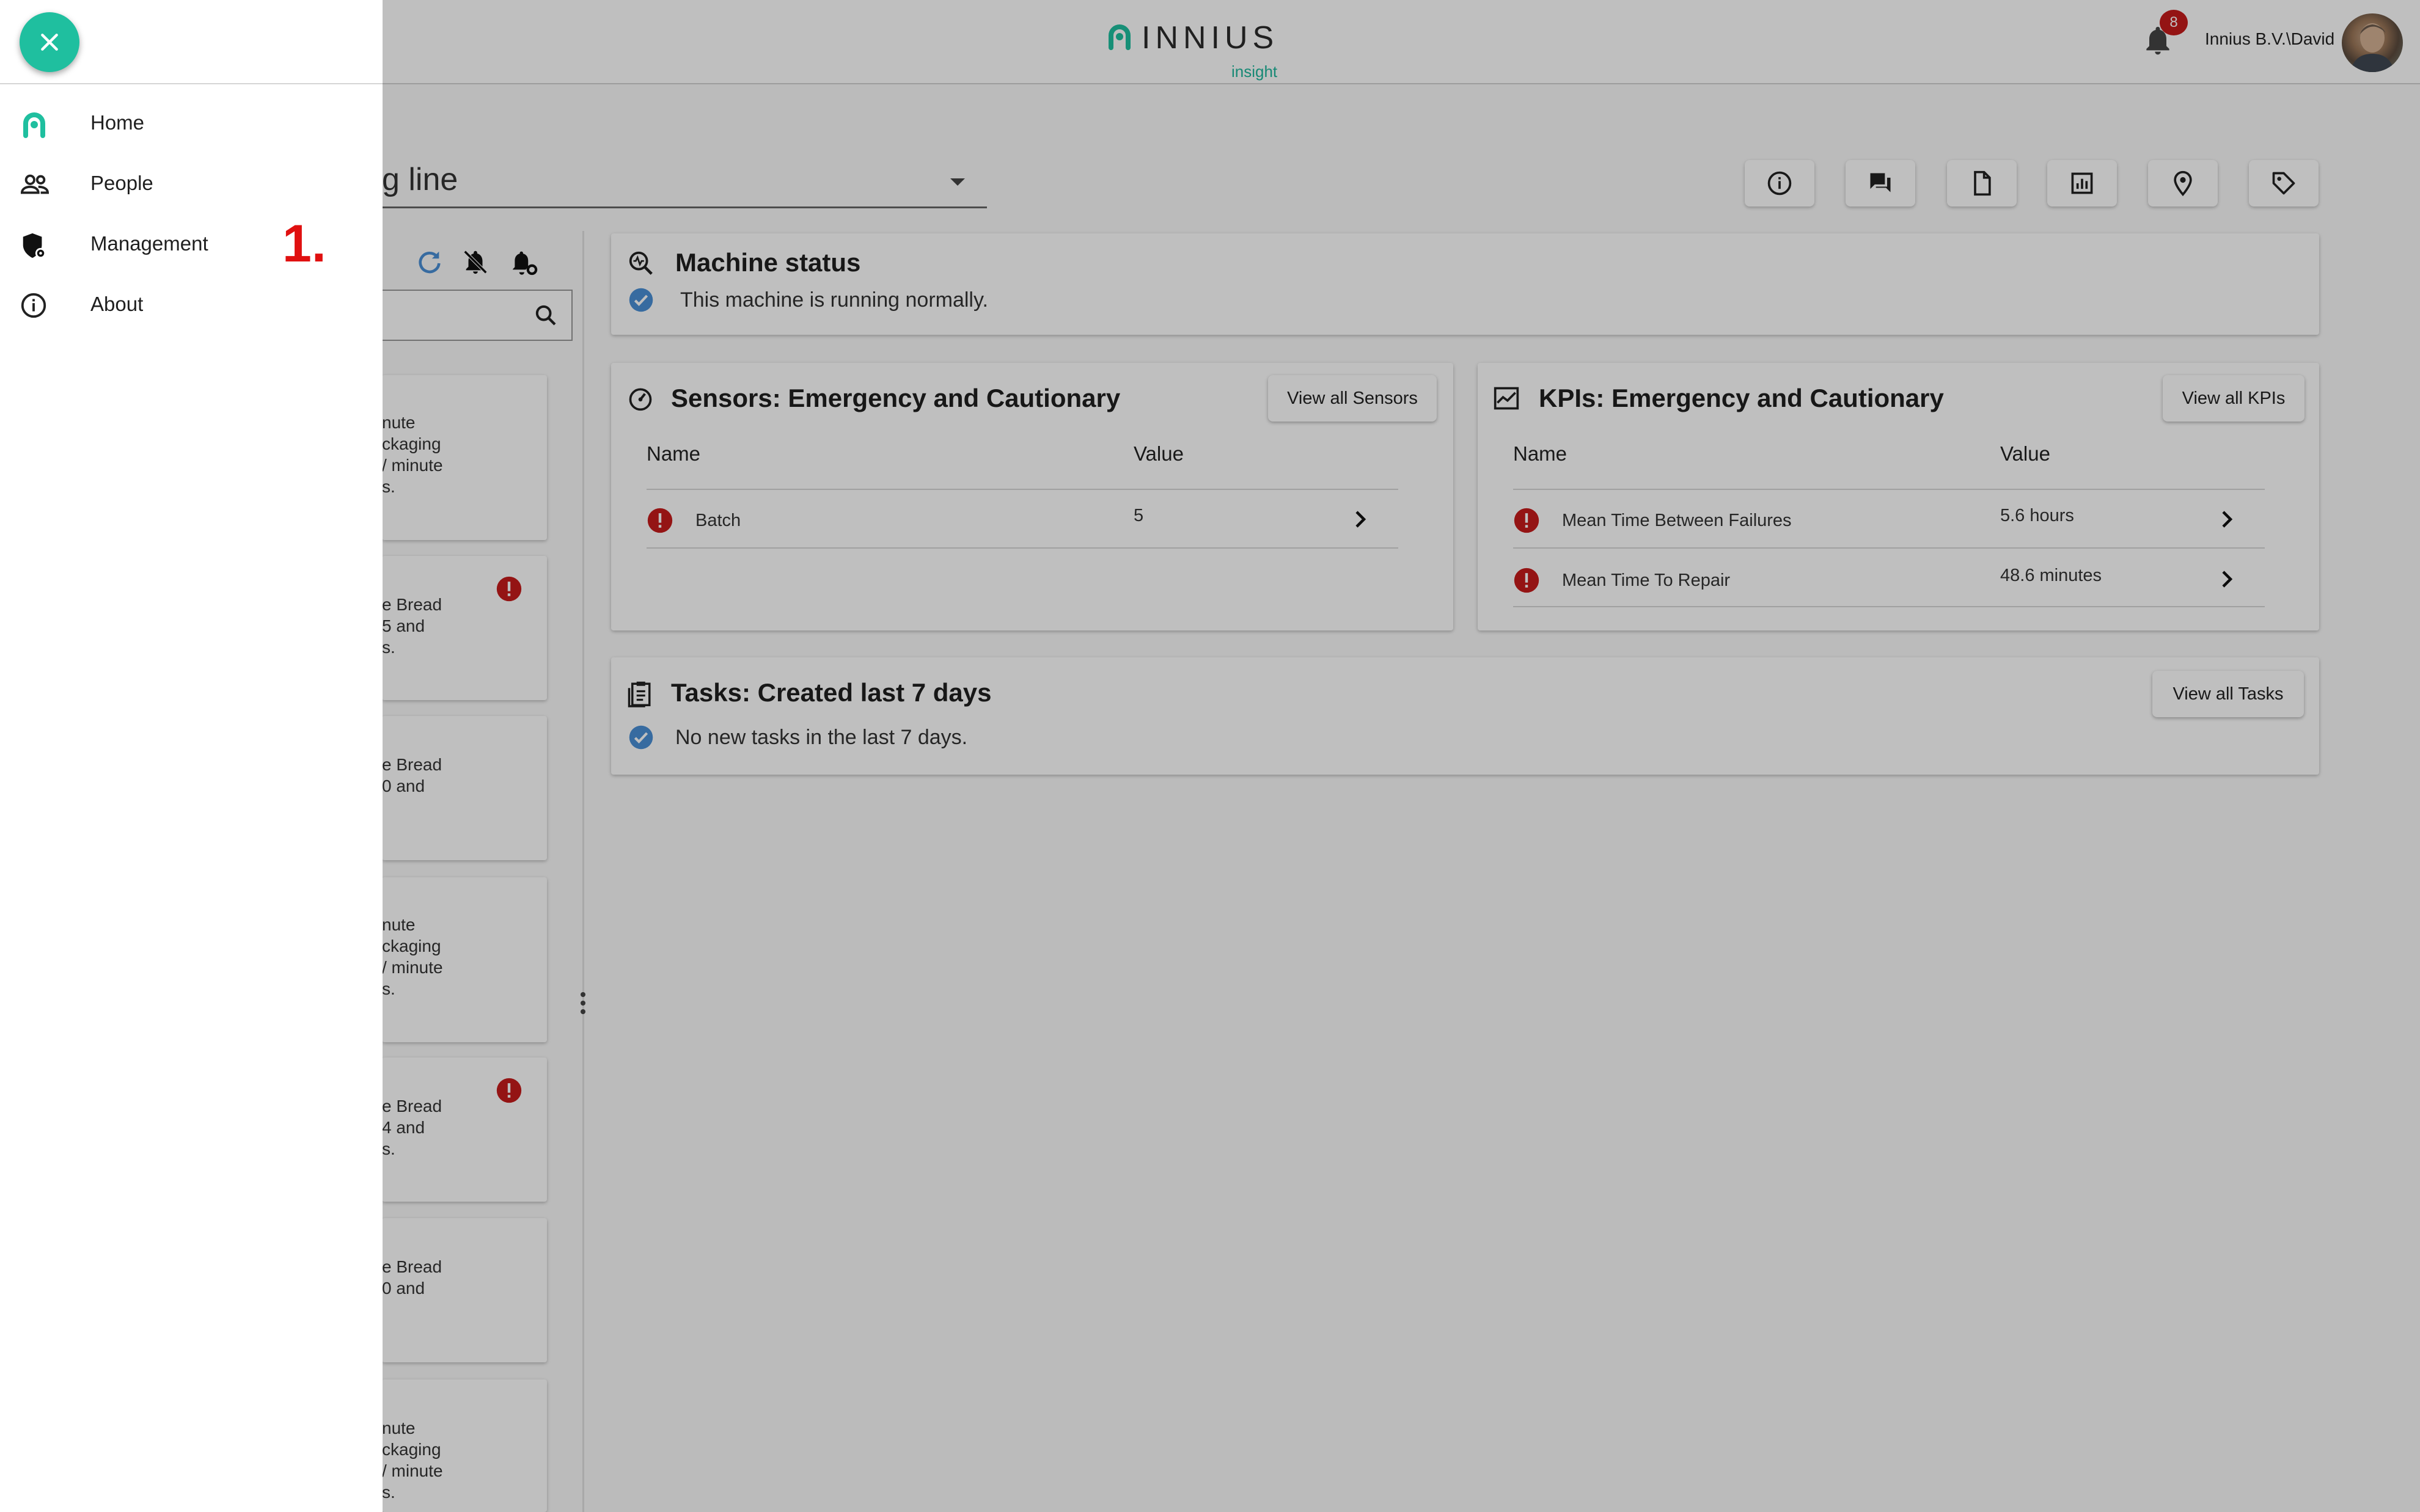 The height and width of the screenshot is (1512, 2420). I want to click on close-drawer-button, so click(50, 42).